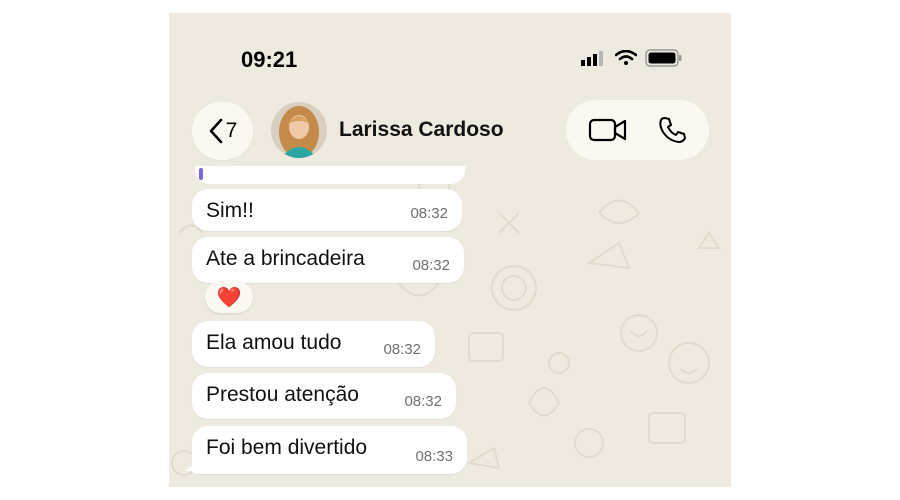 This screenshot has height=500, width=900. I want to click on message-text: Prestou atenção, so click(282, 394).